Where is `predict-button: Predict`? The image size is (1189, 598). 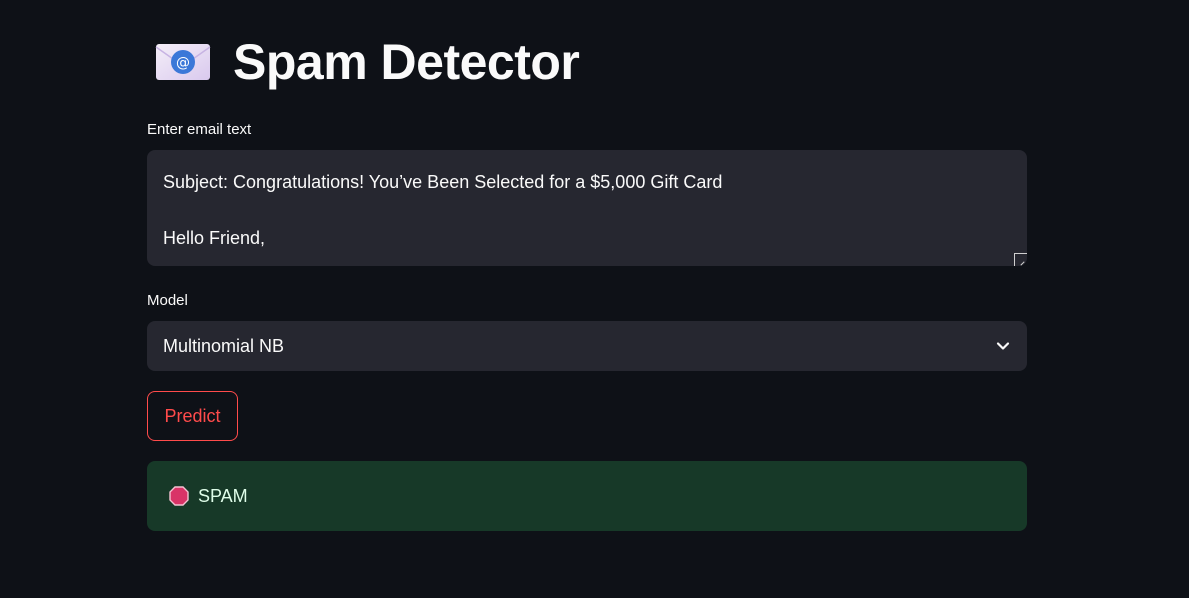
predict-button: Predict is located at coordinates (192, 416).